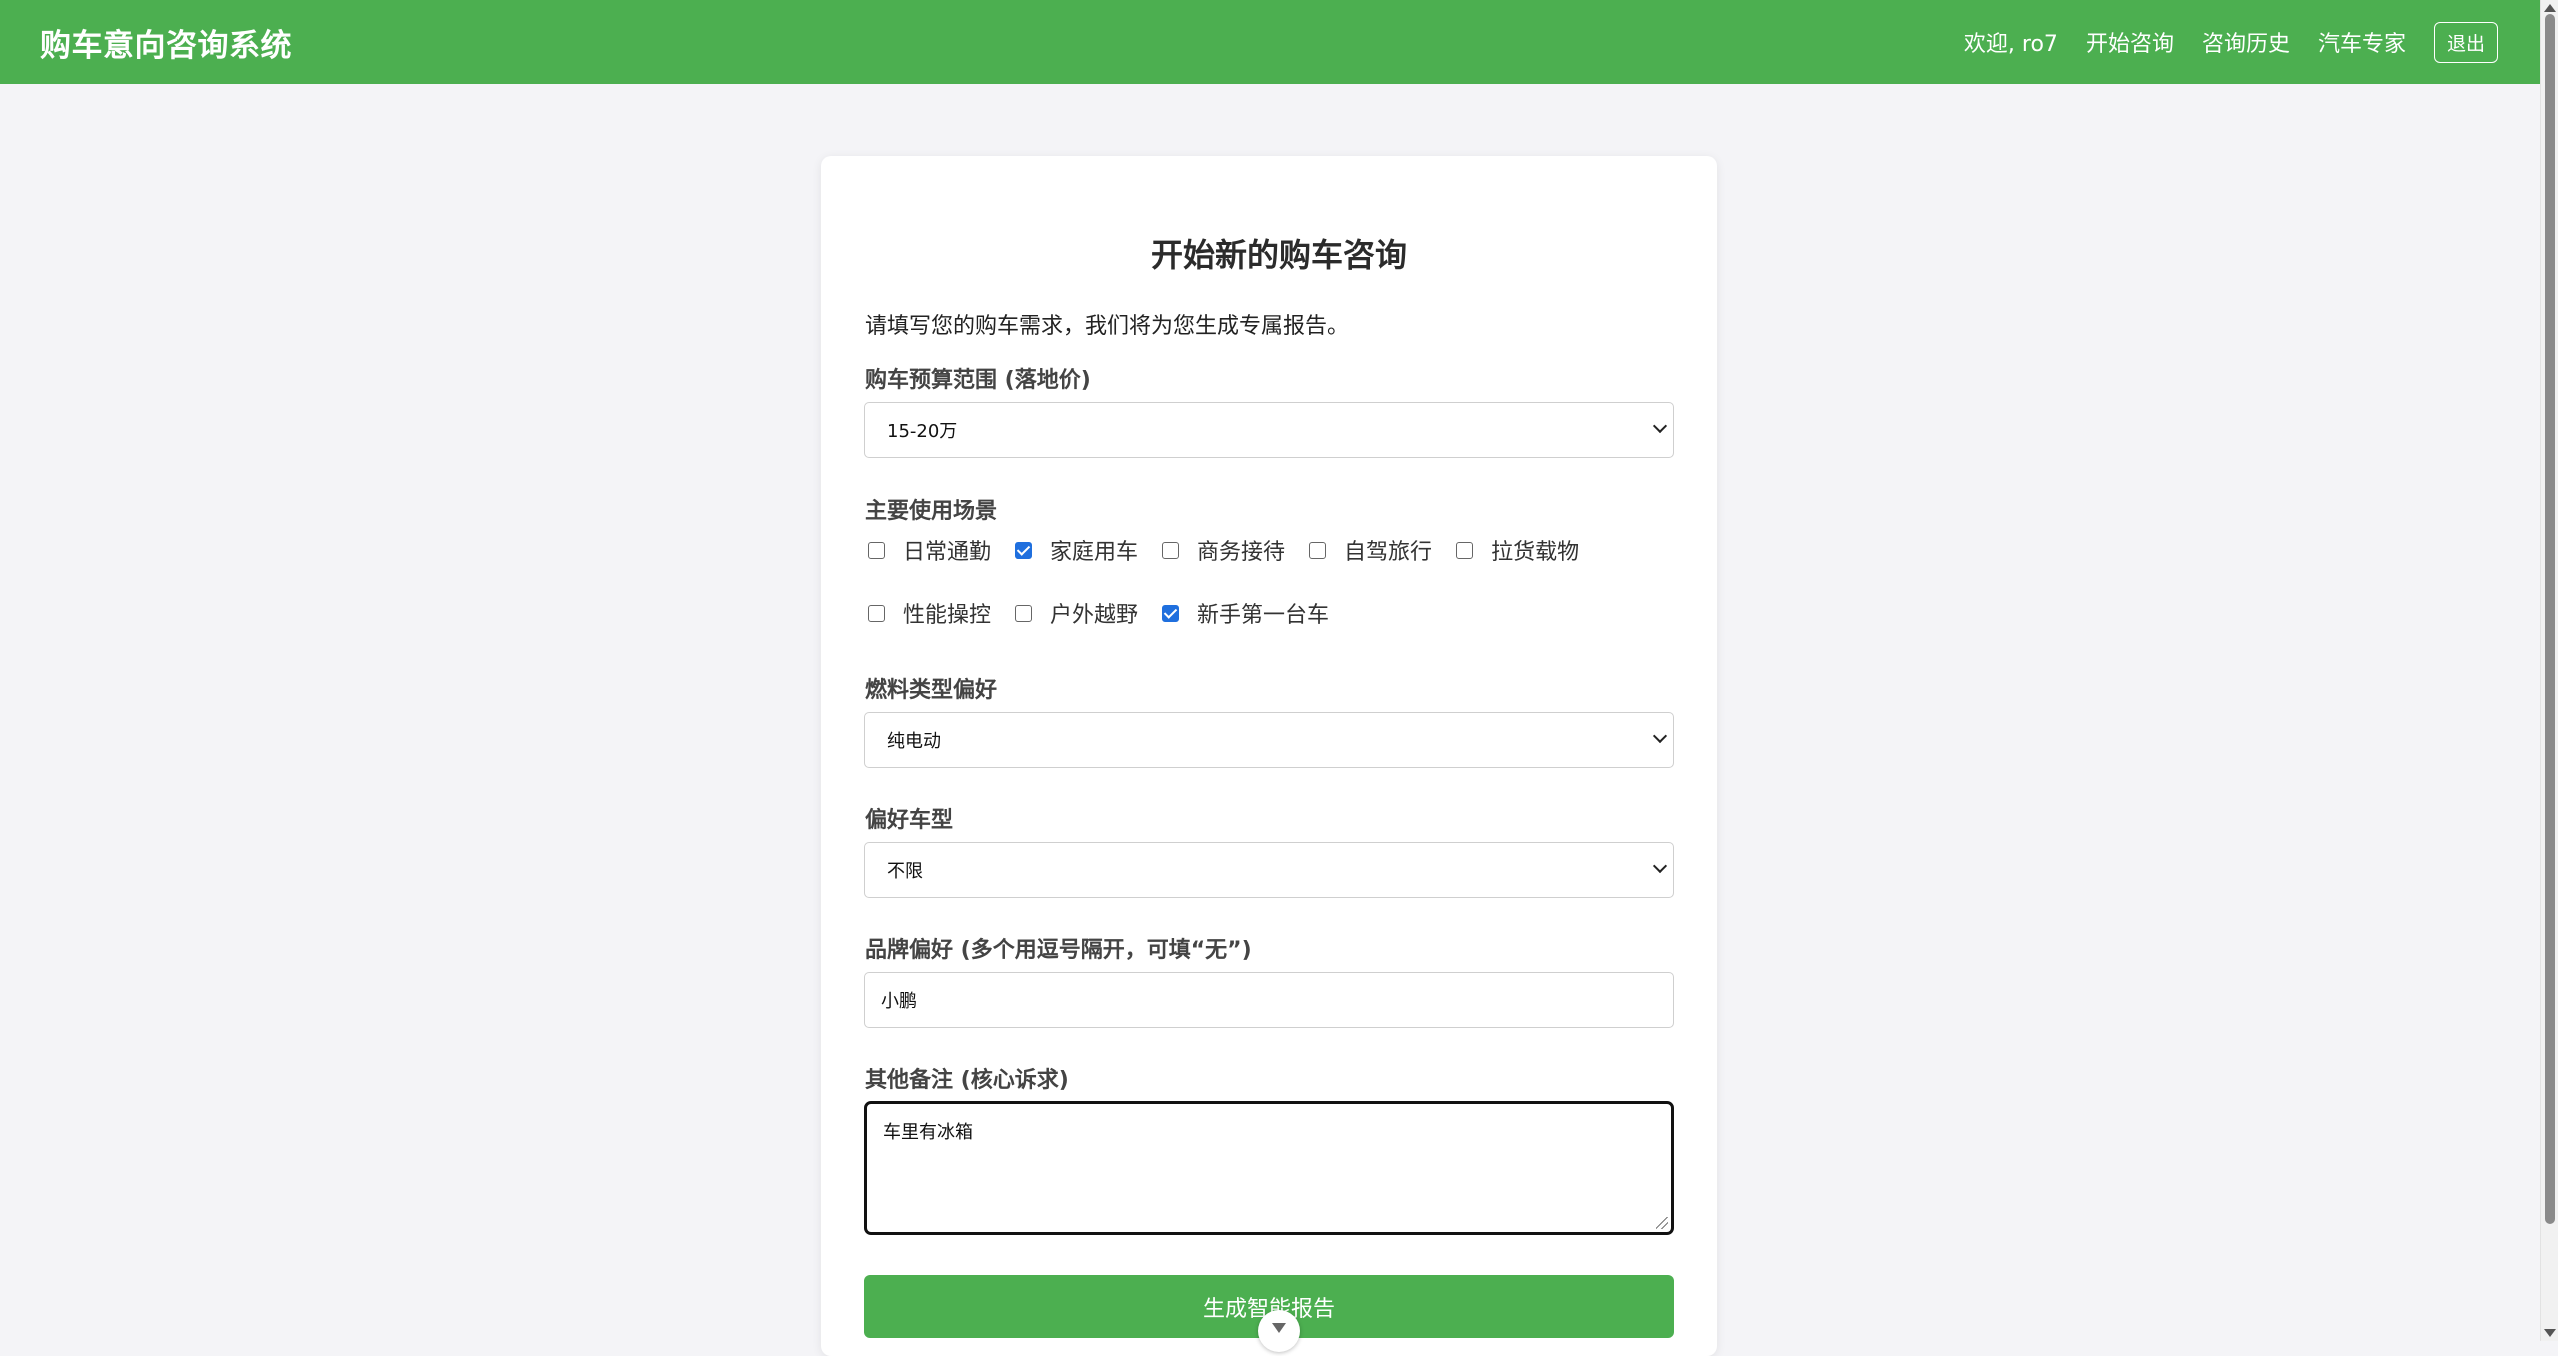  Describe the element at coordinates (2550, 1333) in the screenshot. I see `scroll-down-arrow-icon` at that location.